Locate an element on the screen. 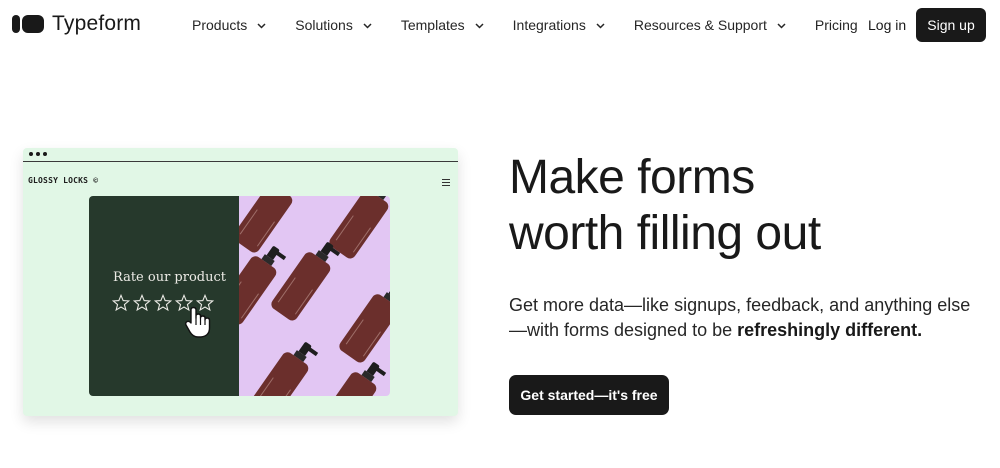 This screenshot has height=468, width=1000. nav-item-pricing: Pricing is located at coordinates (836, 25).